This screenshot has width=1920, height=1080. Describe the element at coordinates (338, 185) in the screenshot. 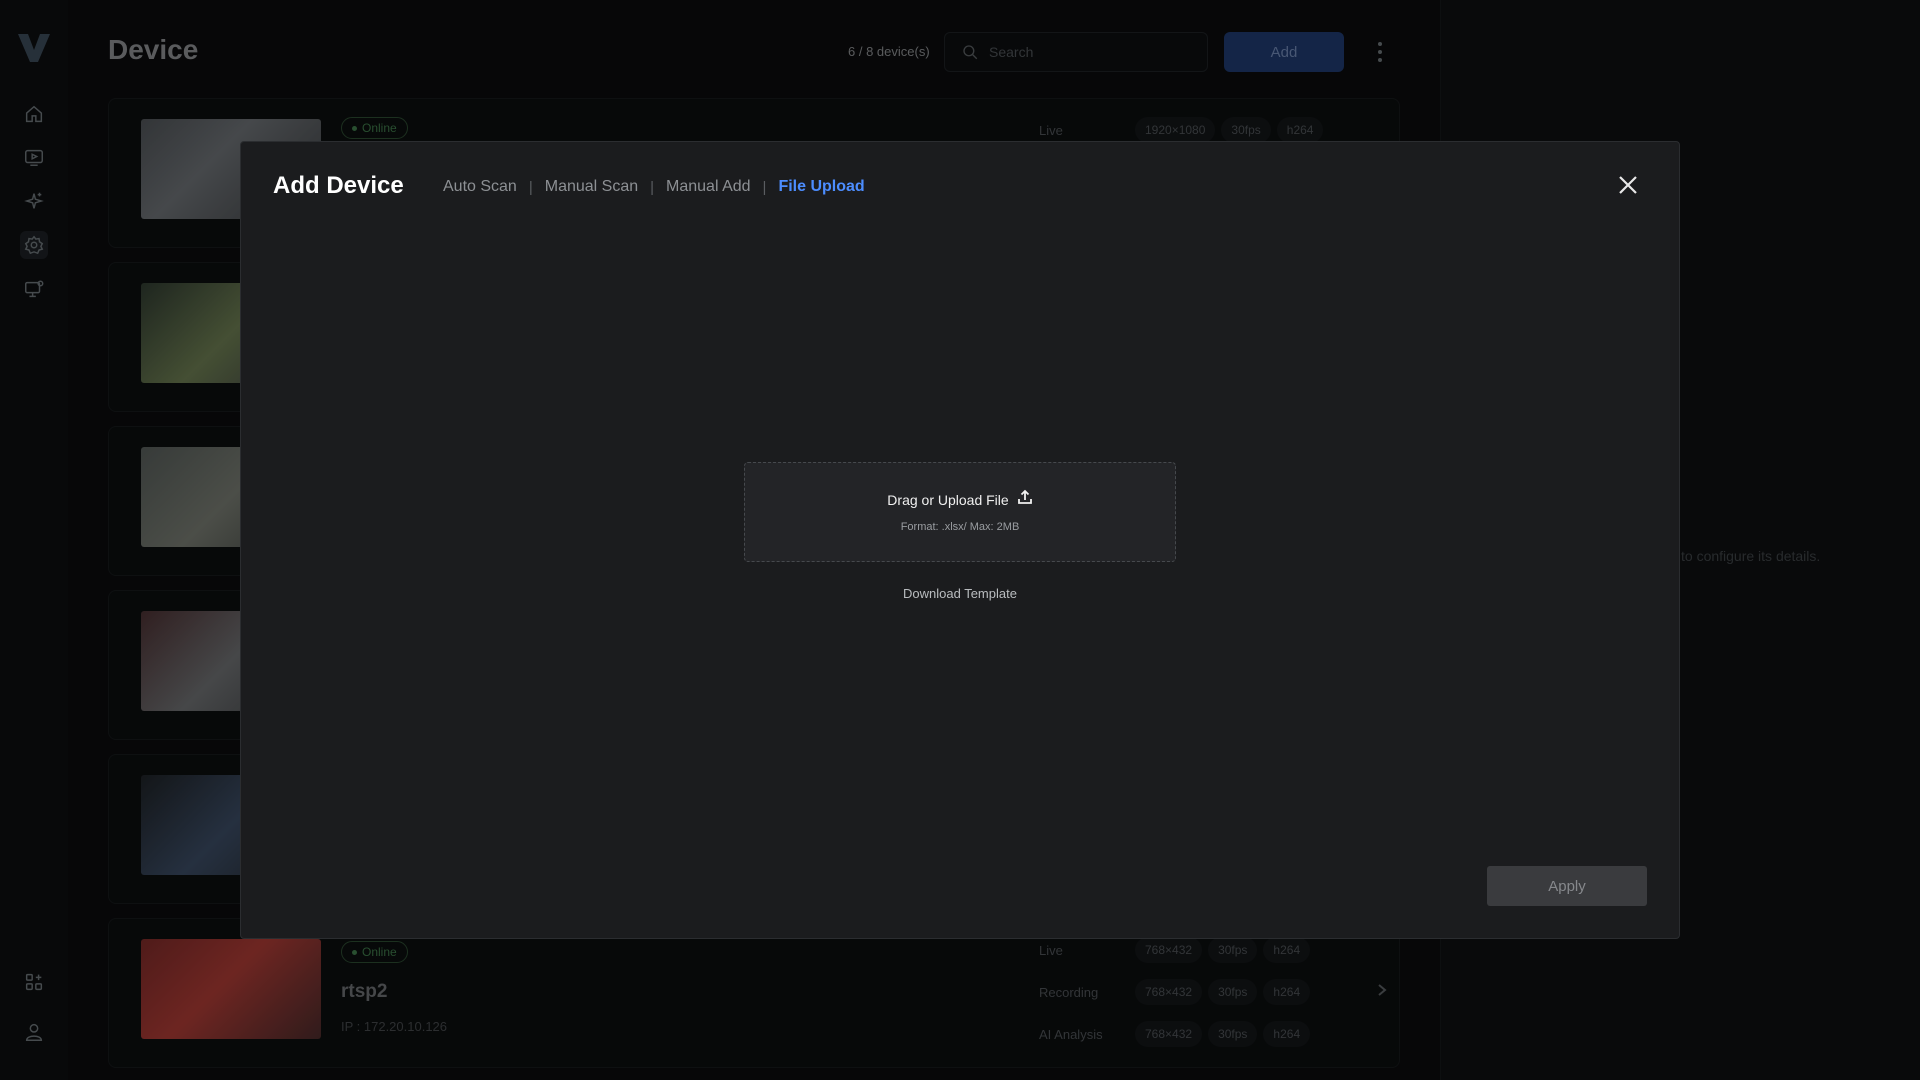

I see `modal-title: Add Device` at that location.